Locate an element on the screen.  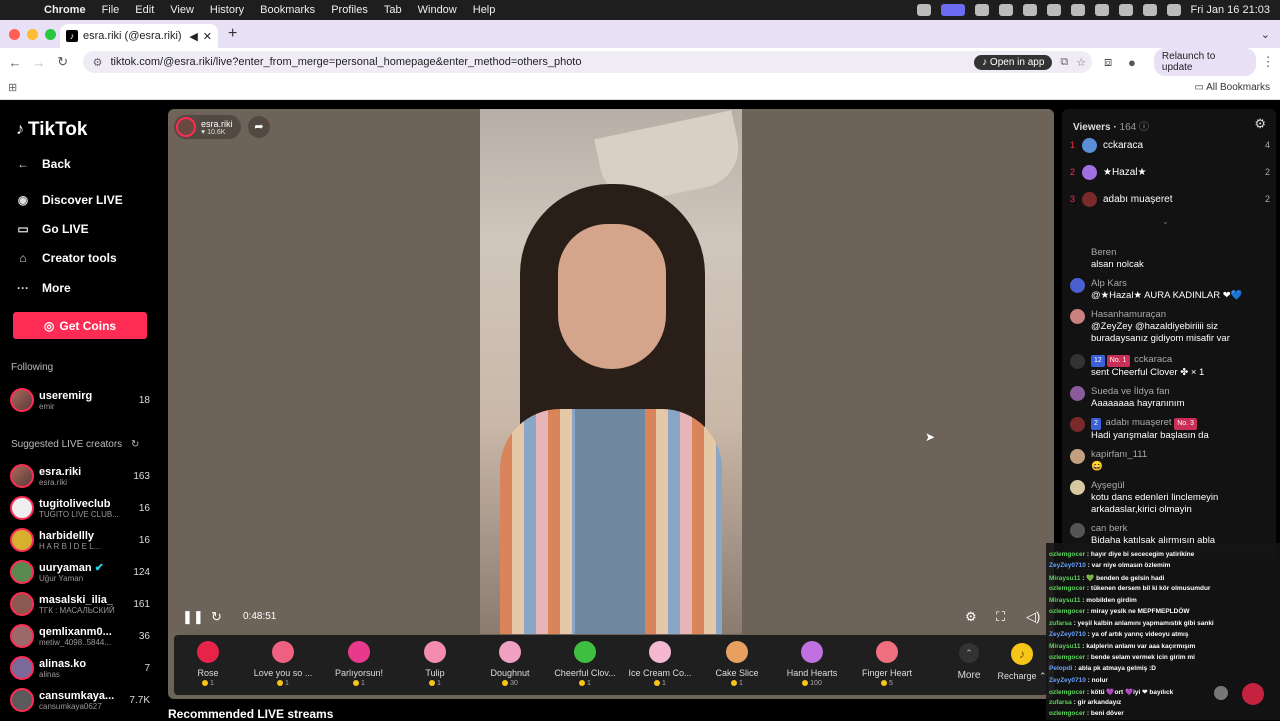
suggested-creator: masalski_ilia_ТГК : МАСАЛЬСКИЙ 161 is located at coordinates (80, 604).